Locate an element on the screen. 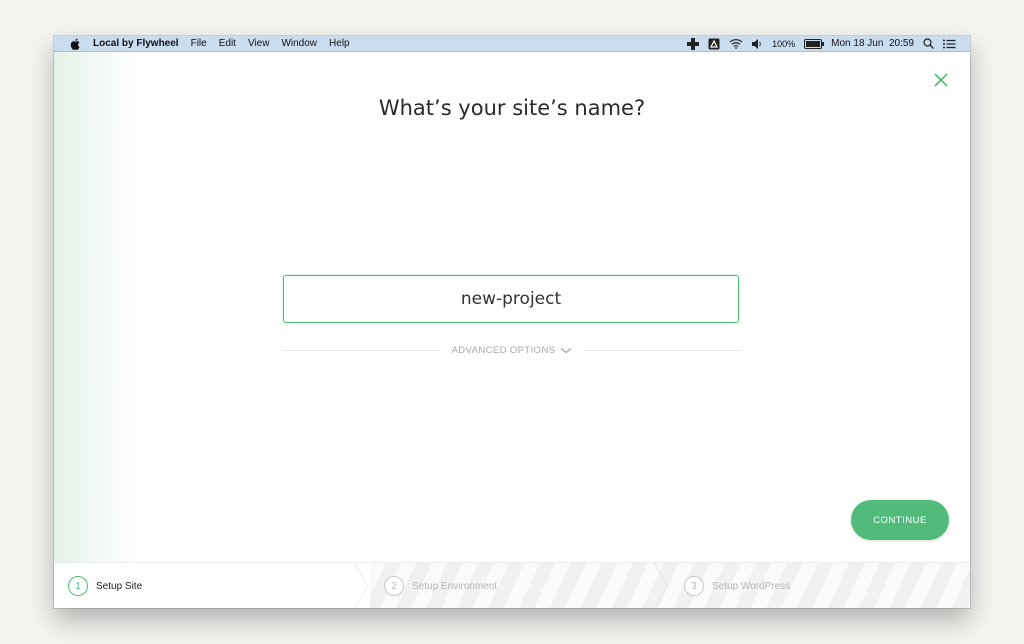  menu-edit: Edit is located at coordinates (227, 43).